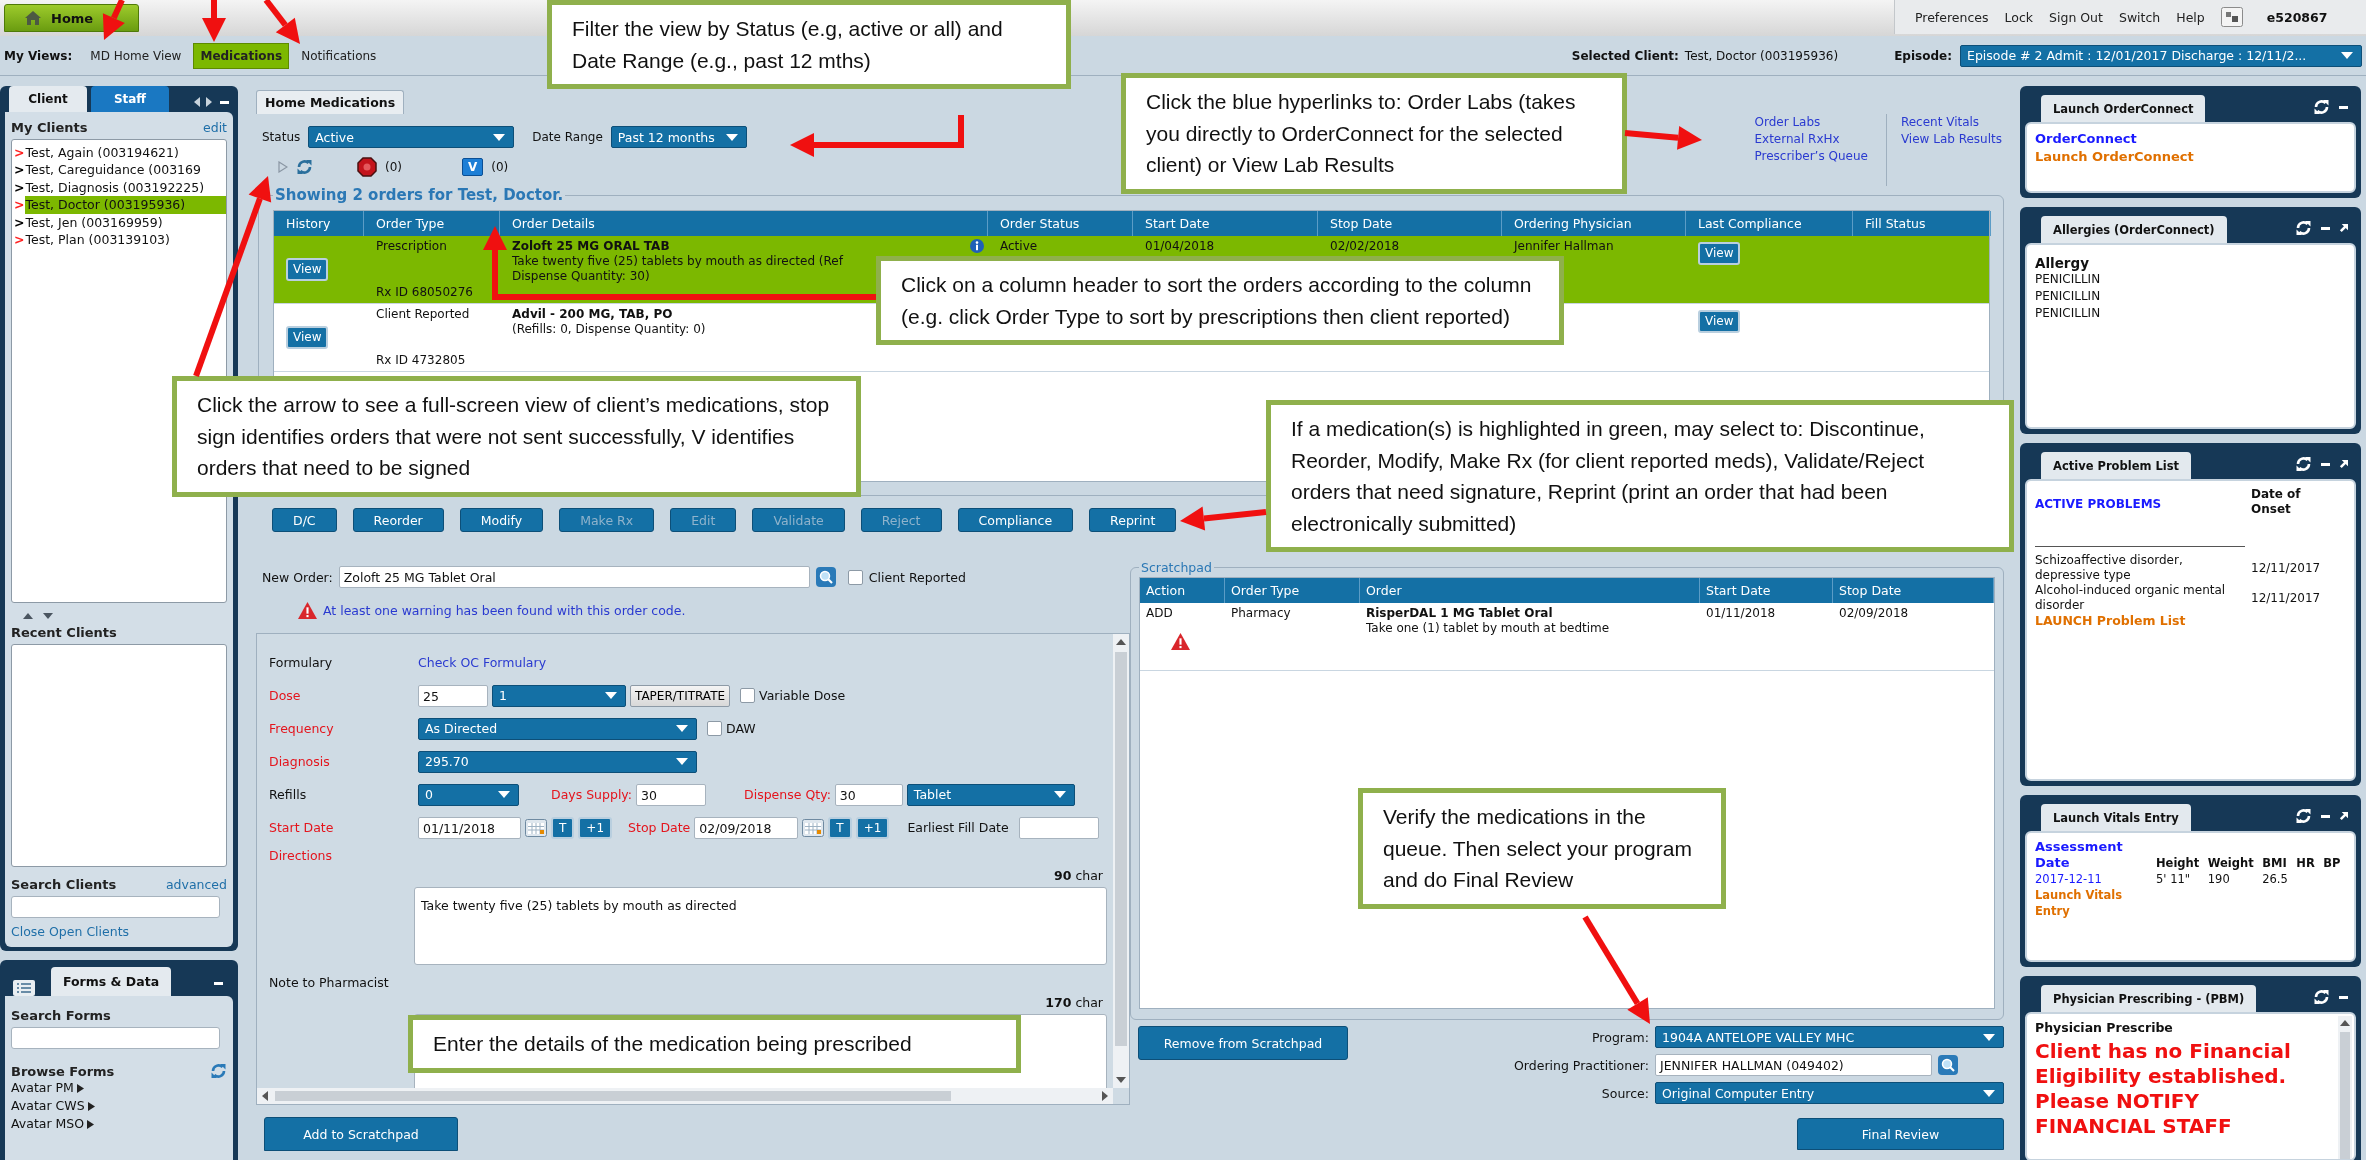  Describe the element at coordinates (64, 632) in the screenshot. I see `section-title: Recent Clients` at that location.